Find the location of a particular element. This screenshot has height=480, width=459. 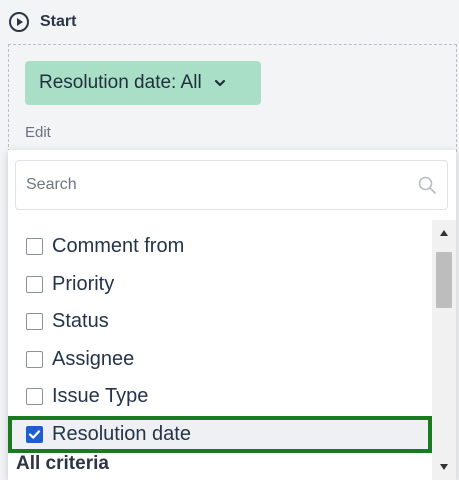

option-issue-type: Issue Type is located at coordinates (219, 397).